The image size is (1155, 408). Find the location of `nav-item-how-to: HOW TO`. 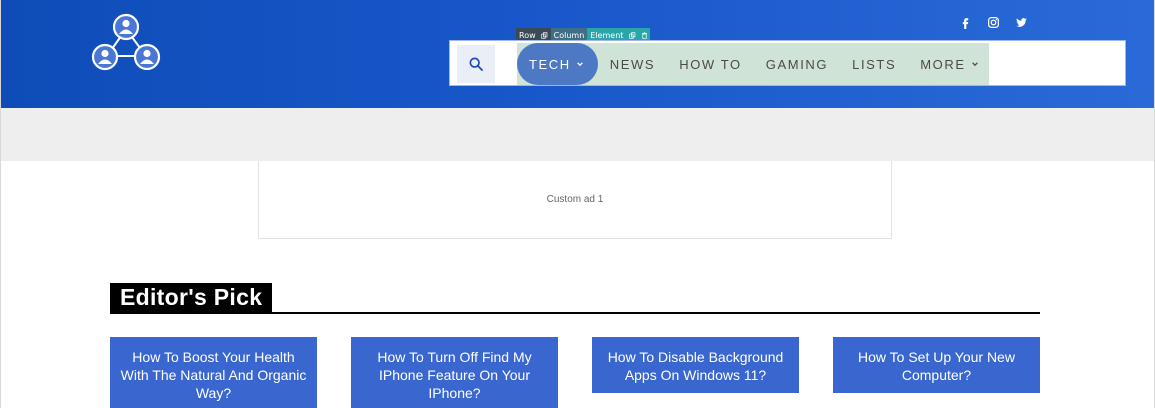

nav-item-how-to: HOW TO is located at coordinates (710, 64).